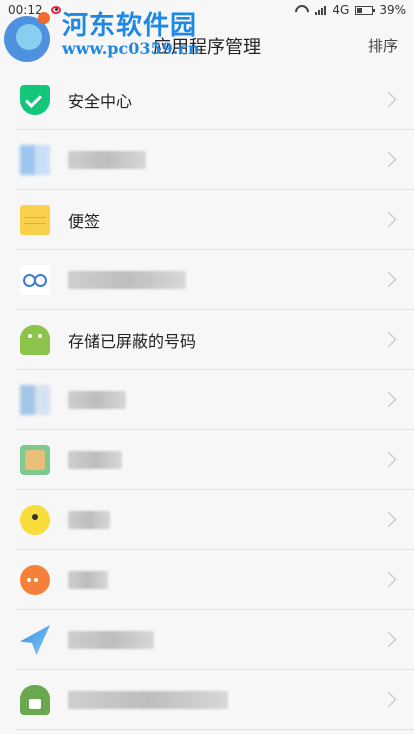 The image size is (414, 734). I want to click on wifi-icon, so click(302, 10).